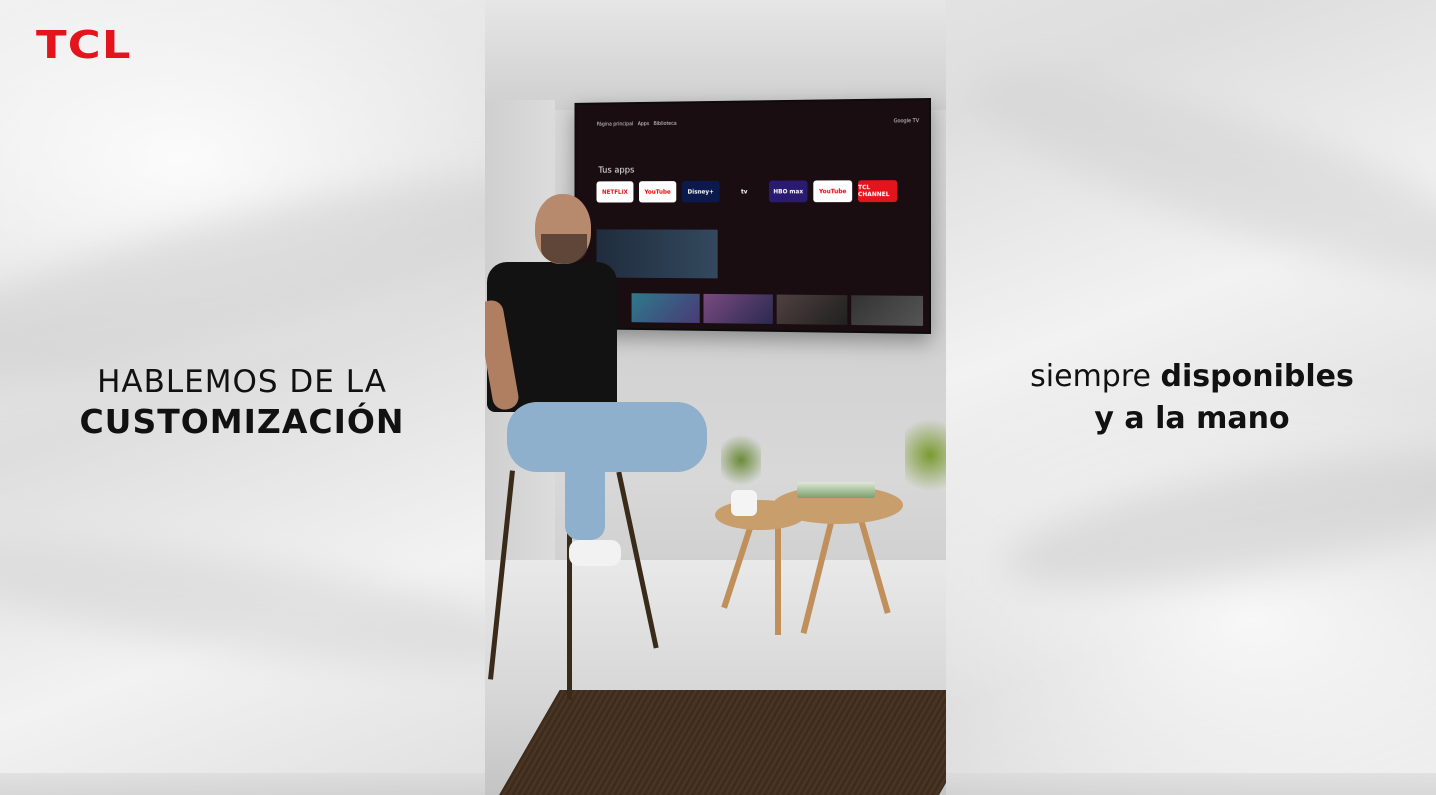 The image size is (1436, 795). Describe the element at coordinates (616, 170) in the screenshot. I see `tv-section-label: Tus apps` at that location.